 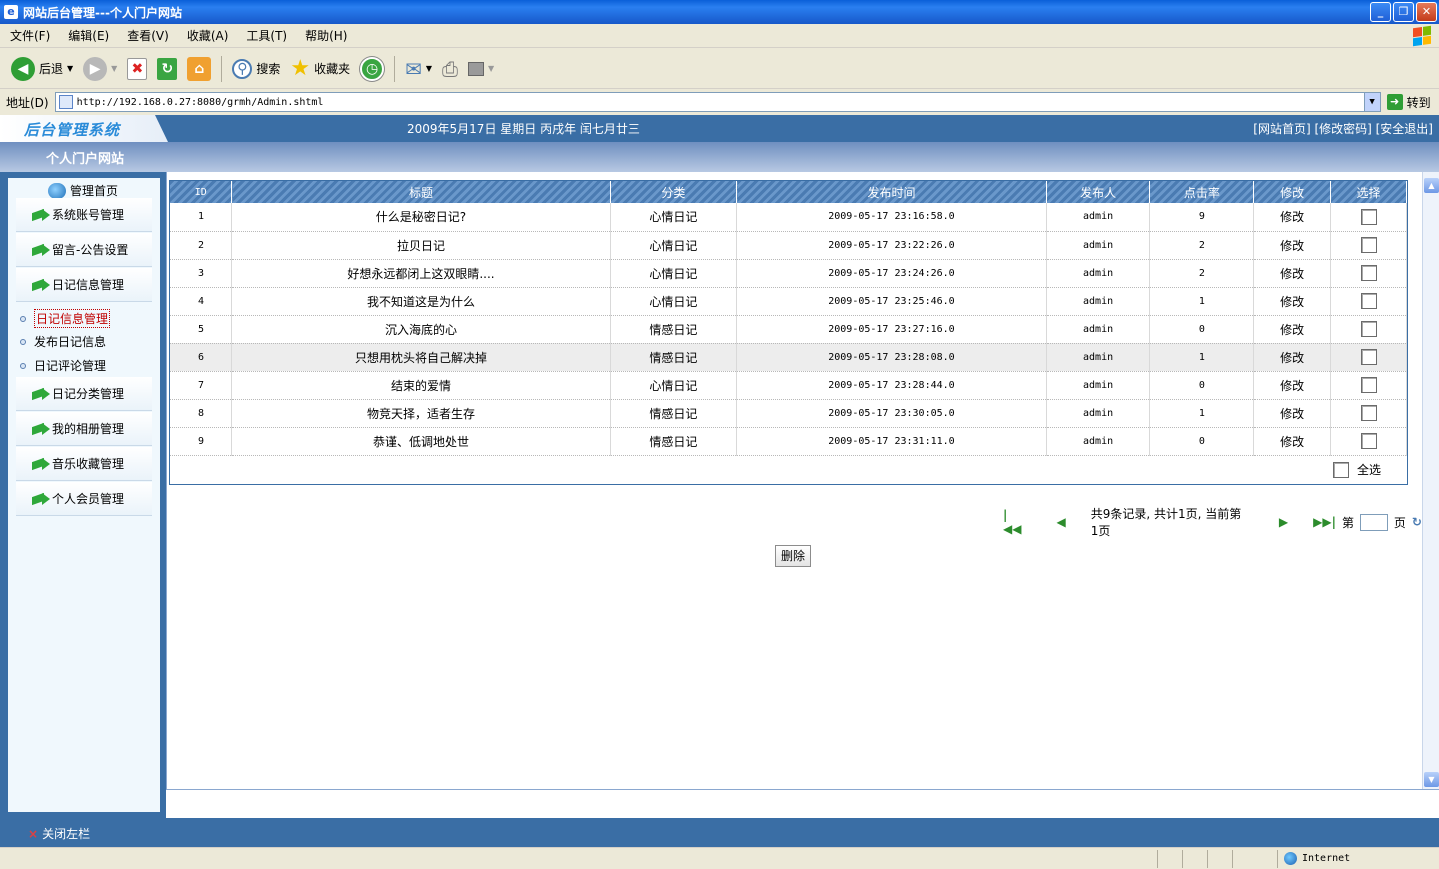 I want to click on mail-button: ✉ ▼, so click(x=418, y=69).